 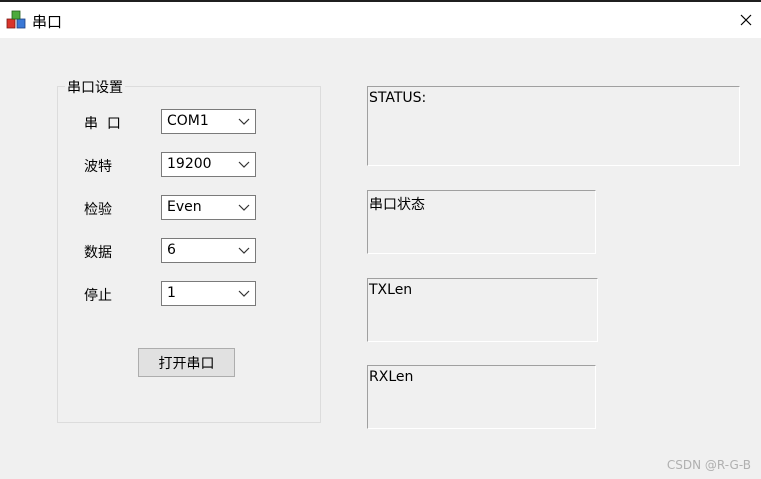 I want to click on stopbits-value: 1, so click(x=171, y=293).